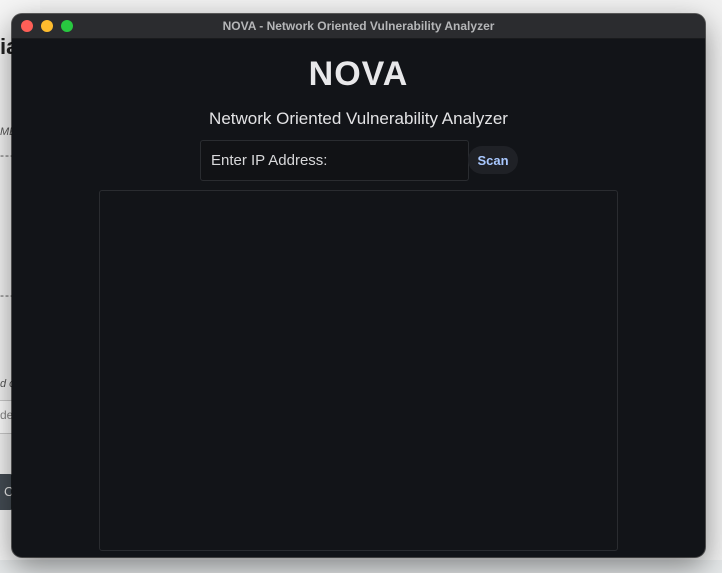 The width and height of the screenshot is (722, 573). What do you see at coordinates (358, 118) in the screenshot?
I see `app-subtitle: Network Oriented Vulnerability Analyzer` at bounding box center [358, 118].